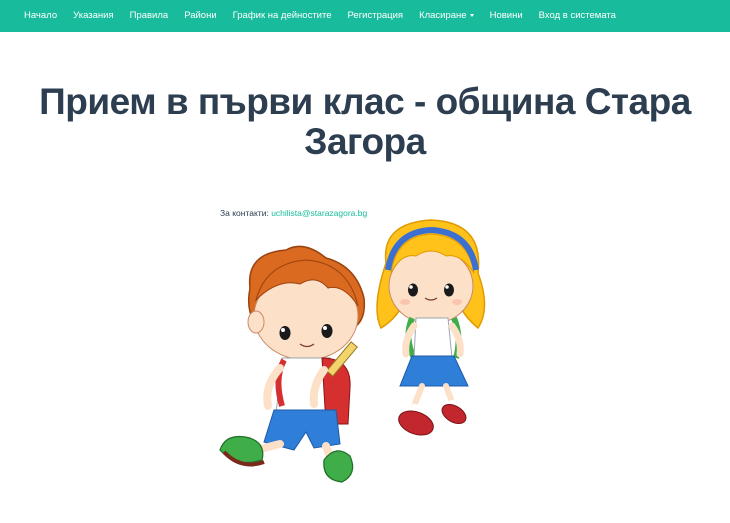  I want to click on nav-item-ranking-dropdown: Класиране, so click(446, 16).